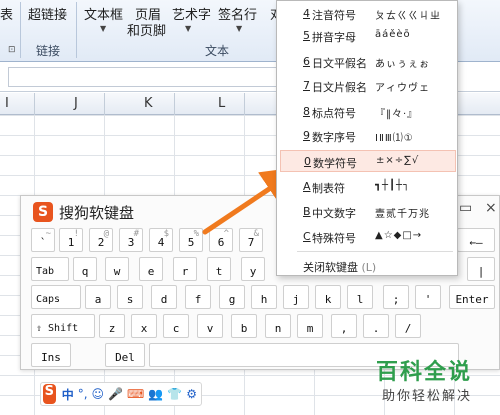 Image resolution: width=500 pixels, height=415 pixels. Describe the element at coordinates (398, 160) in the screenshot. I see `menu-sample: ±×÷∑√` at that location.